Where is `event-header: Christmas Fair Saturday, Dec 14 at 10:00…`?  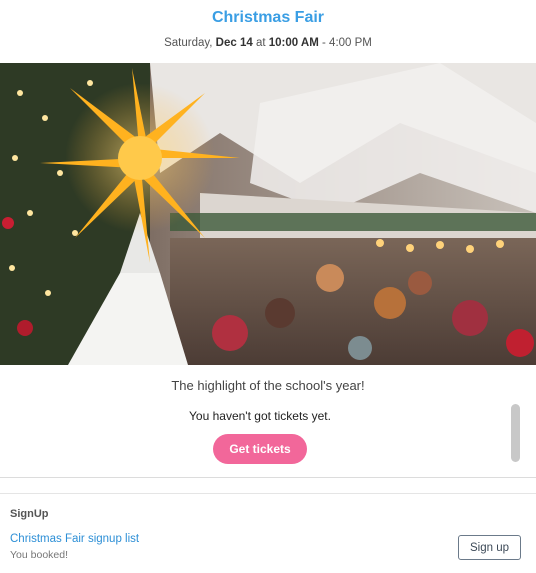
event-header: Christmas Fair Saturday, Dec 14 at 10:00… is located at coordinates (268, 31).